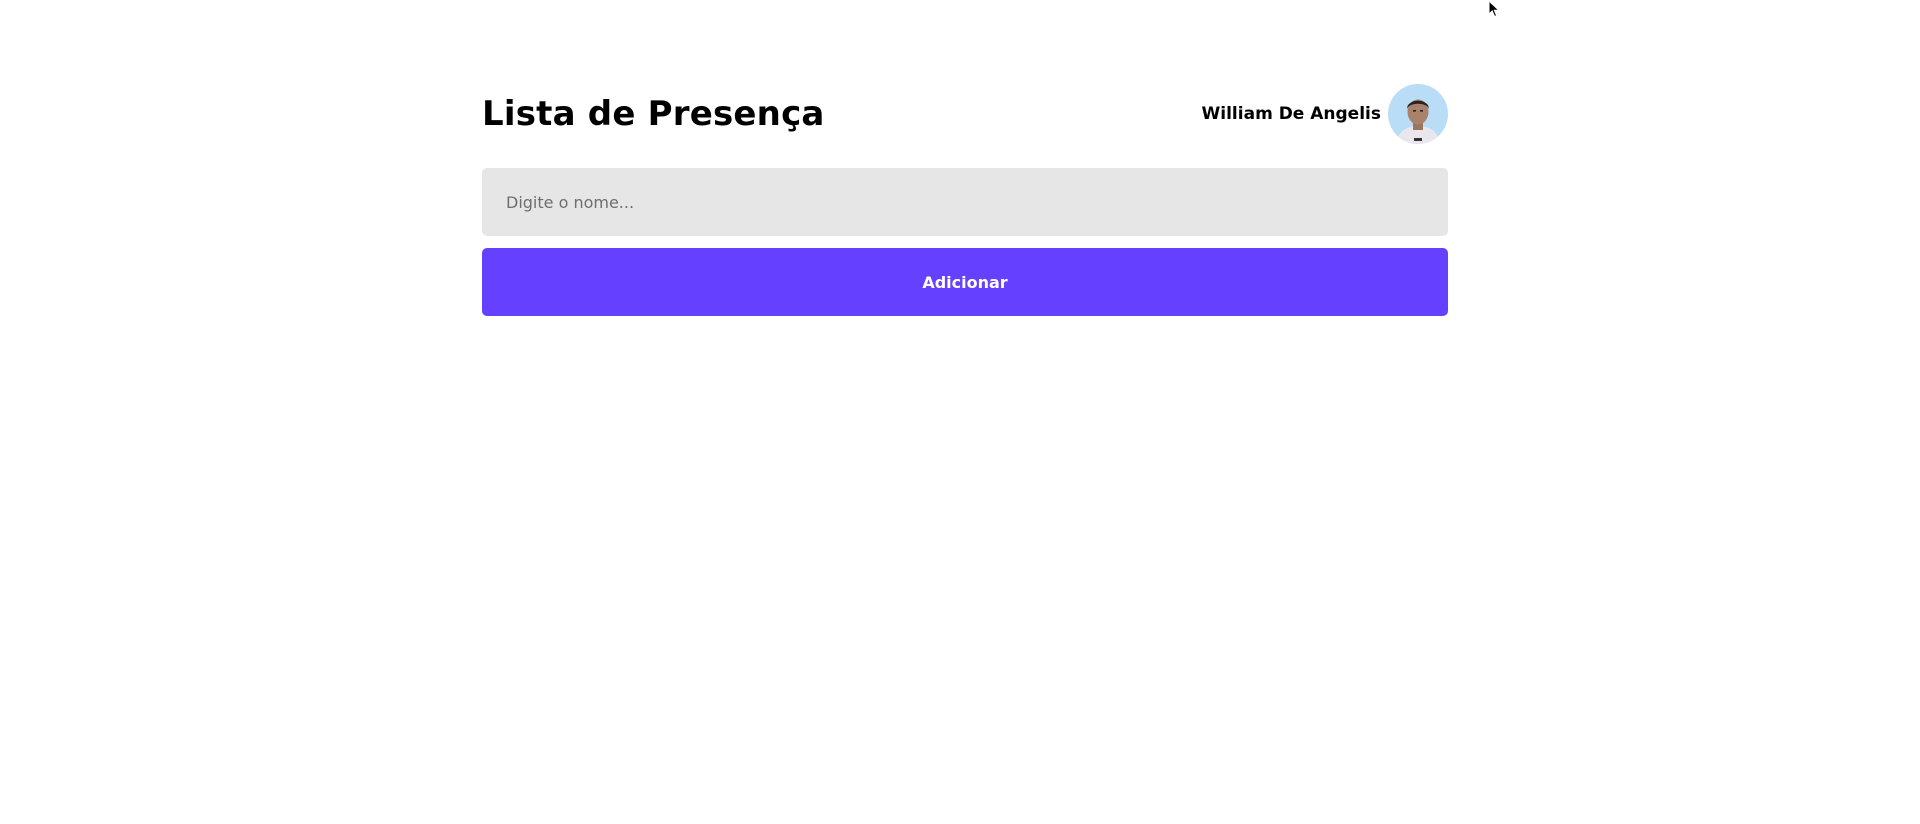  I want to click on avatar-photo-icon, so click(1418, 114).